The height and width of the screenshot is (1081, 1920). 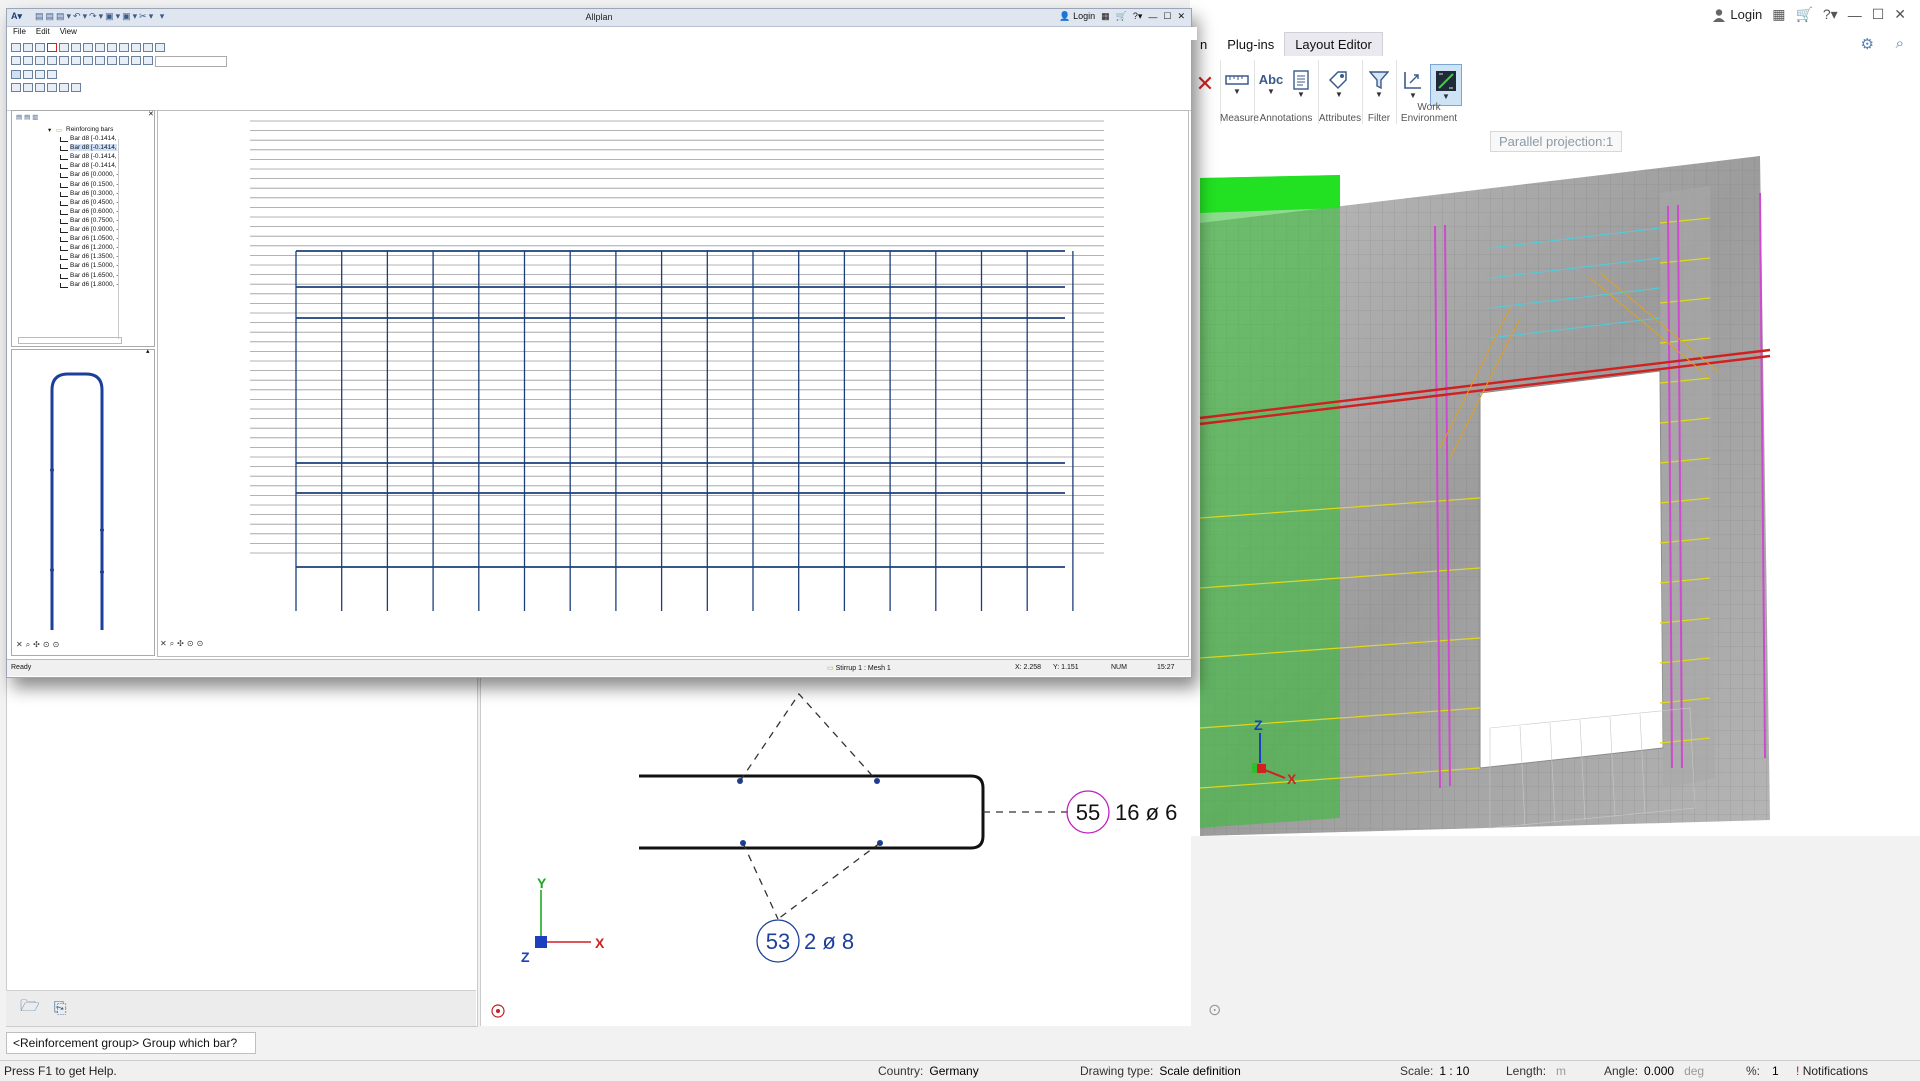 What do you see at coordinates (43, 33) in the screenshot?
I see `menu-edit: Edit` at bounding box center [43, 33].